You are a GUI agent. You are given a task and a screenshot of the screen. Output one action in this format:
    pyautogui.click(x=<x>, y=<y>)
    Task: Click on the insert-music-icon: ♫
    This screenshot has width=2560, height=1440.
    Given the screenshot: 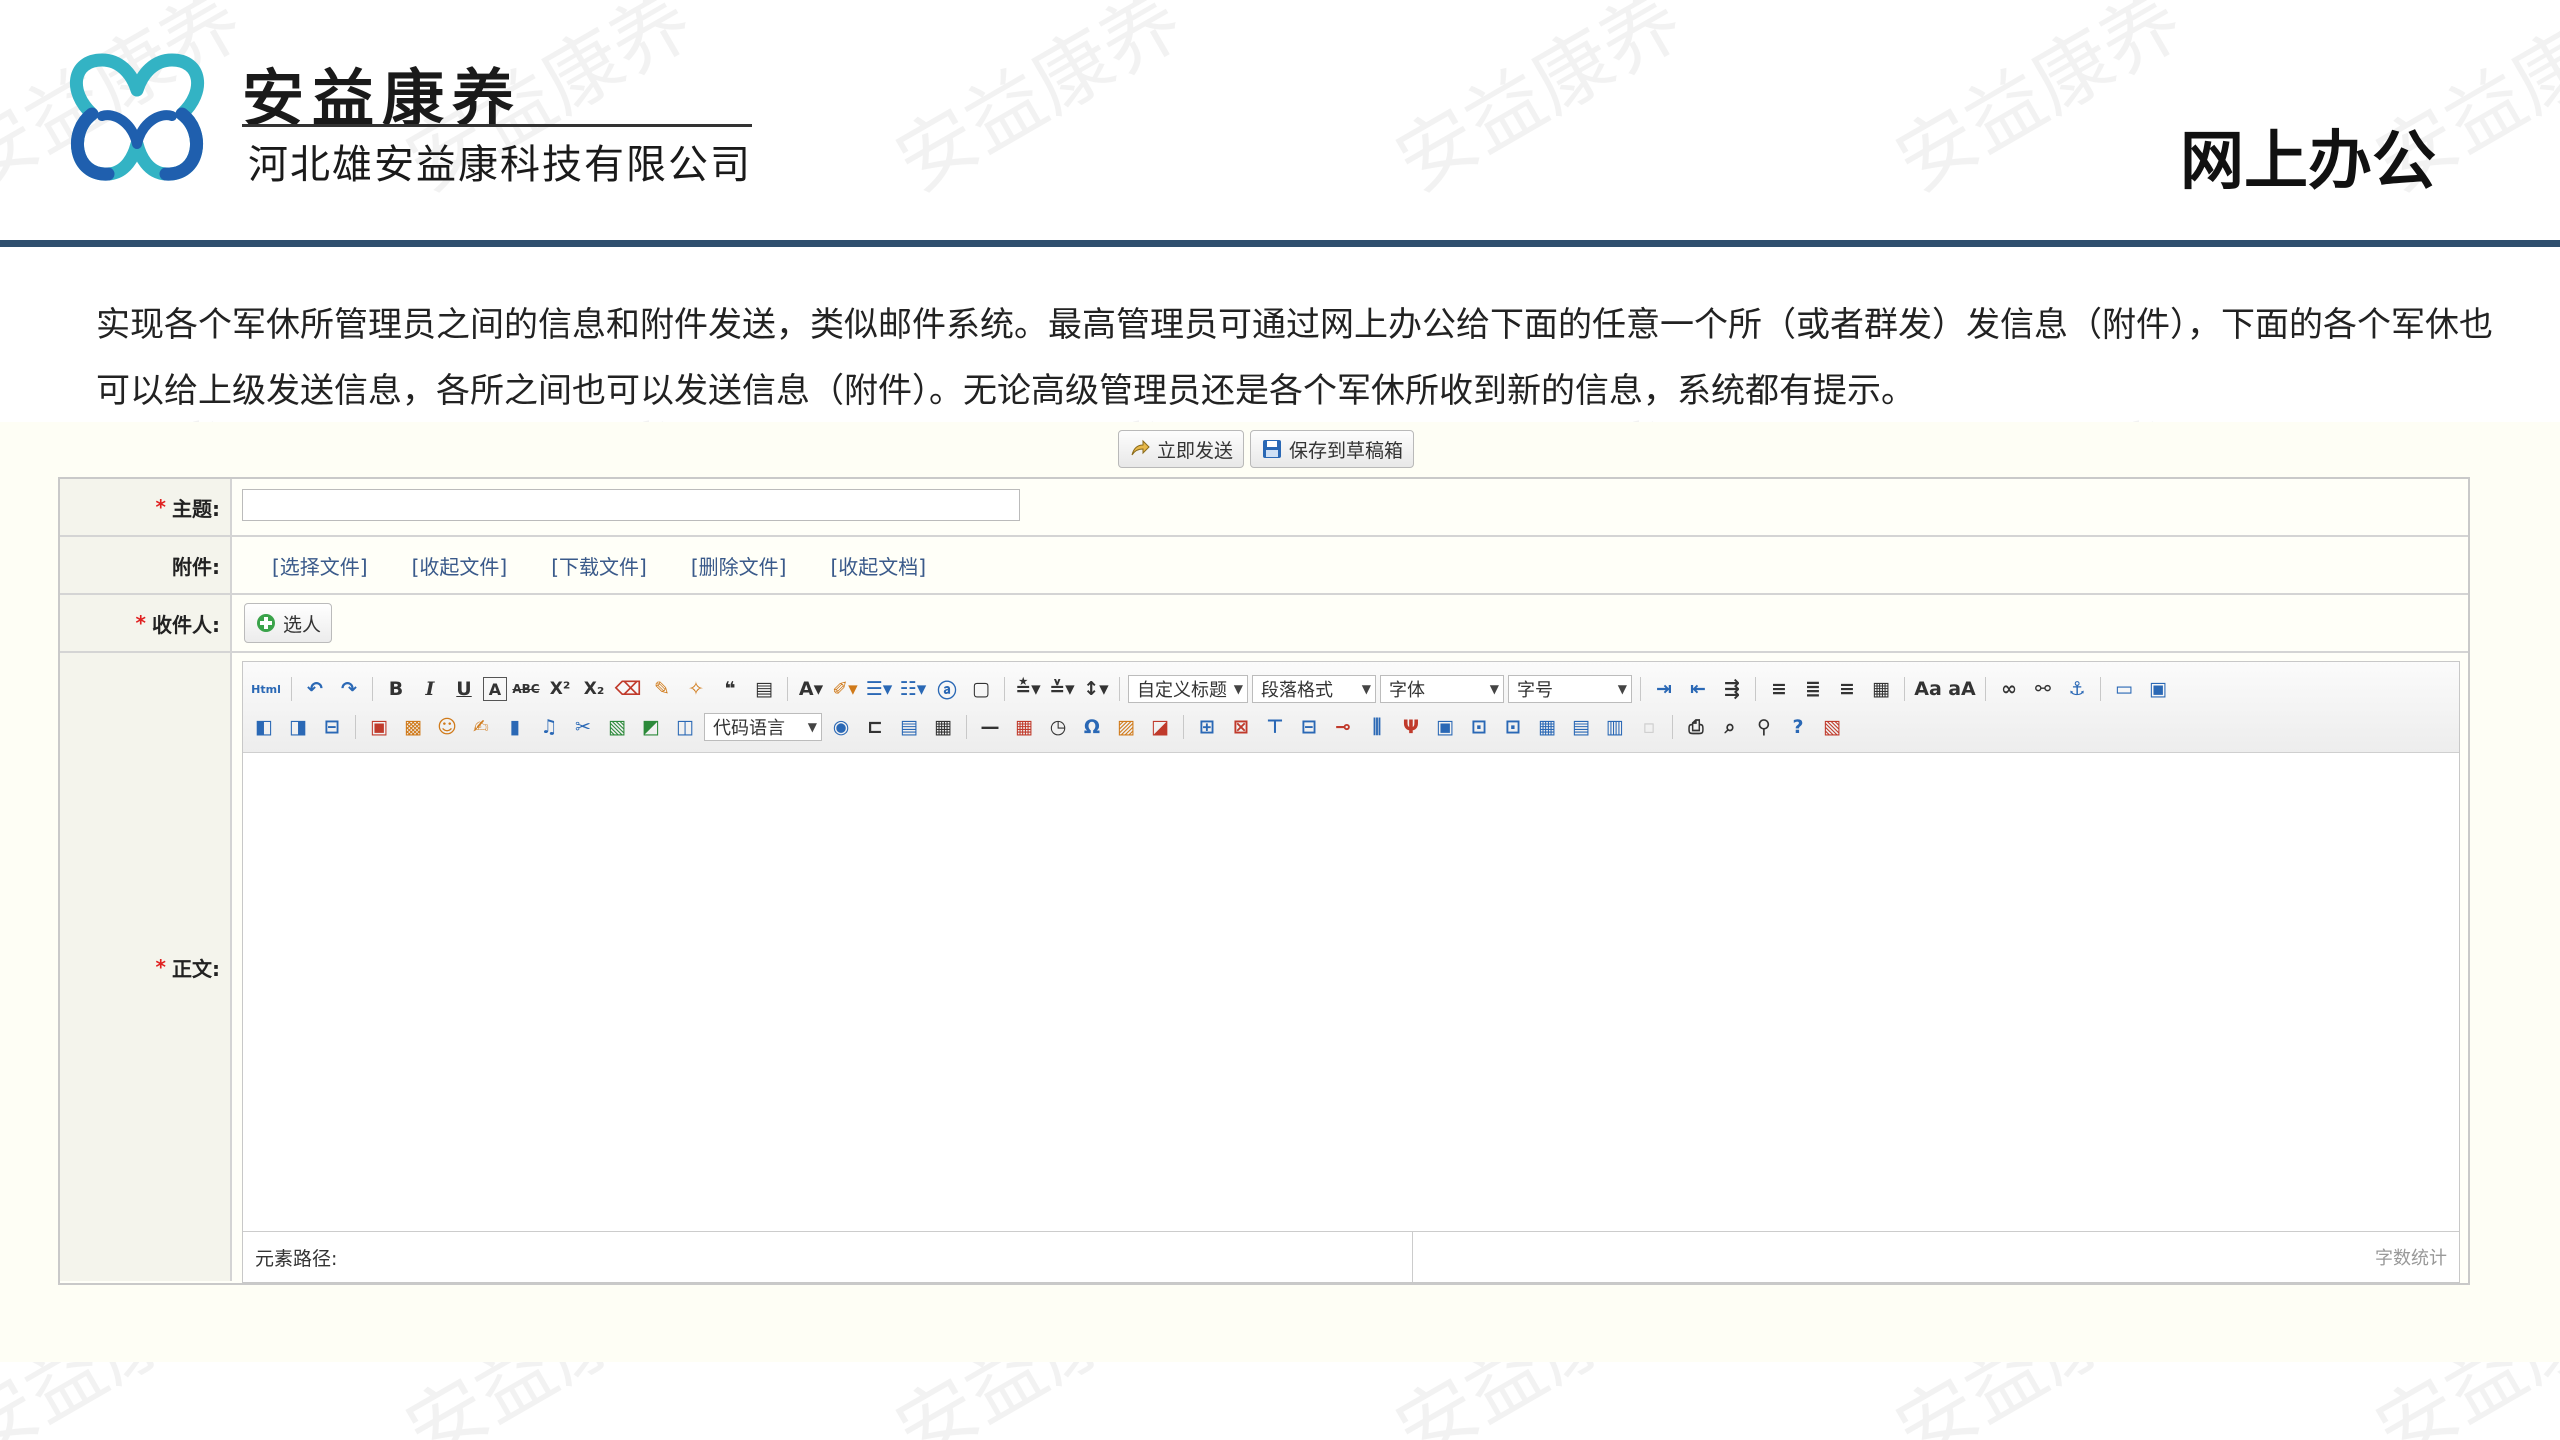 What is the action you would take?
    pyautogui.click(x=549, y=727)
    